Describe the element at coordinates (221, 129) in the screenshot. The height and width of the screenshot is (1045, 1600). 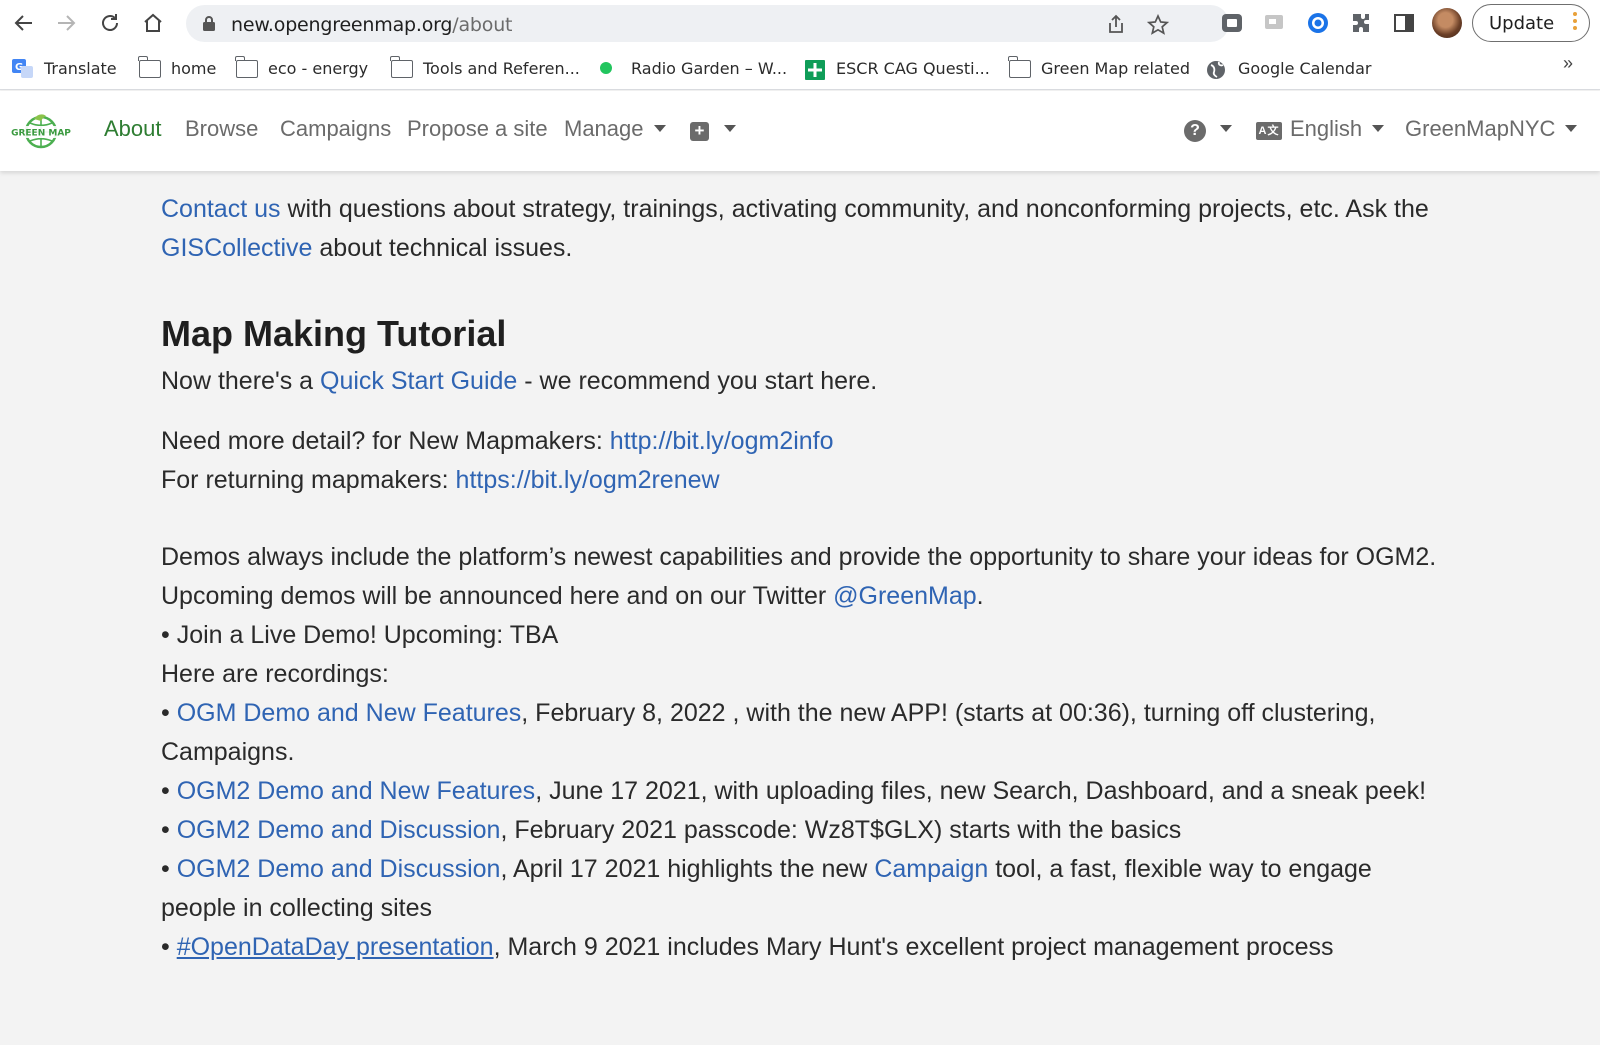
I see `nav-browse: Browse` at that location.